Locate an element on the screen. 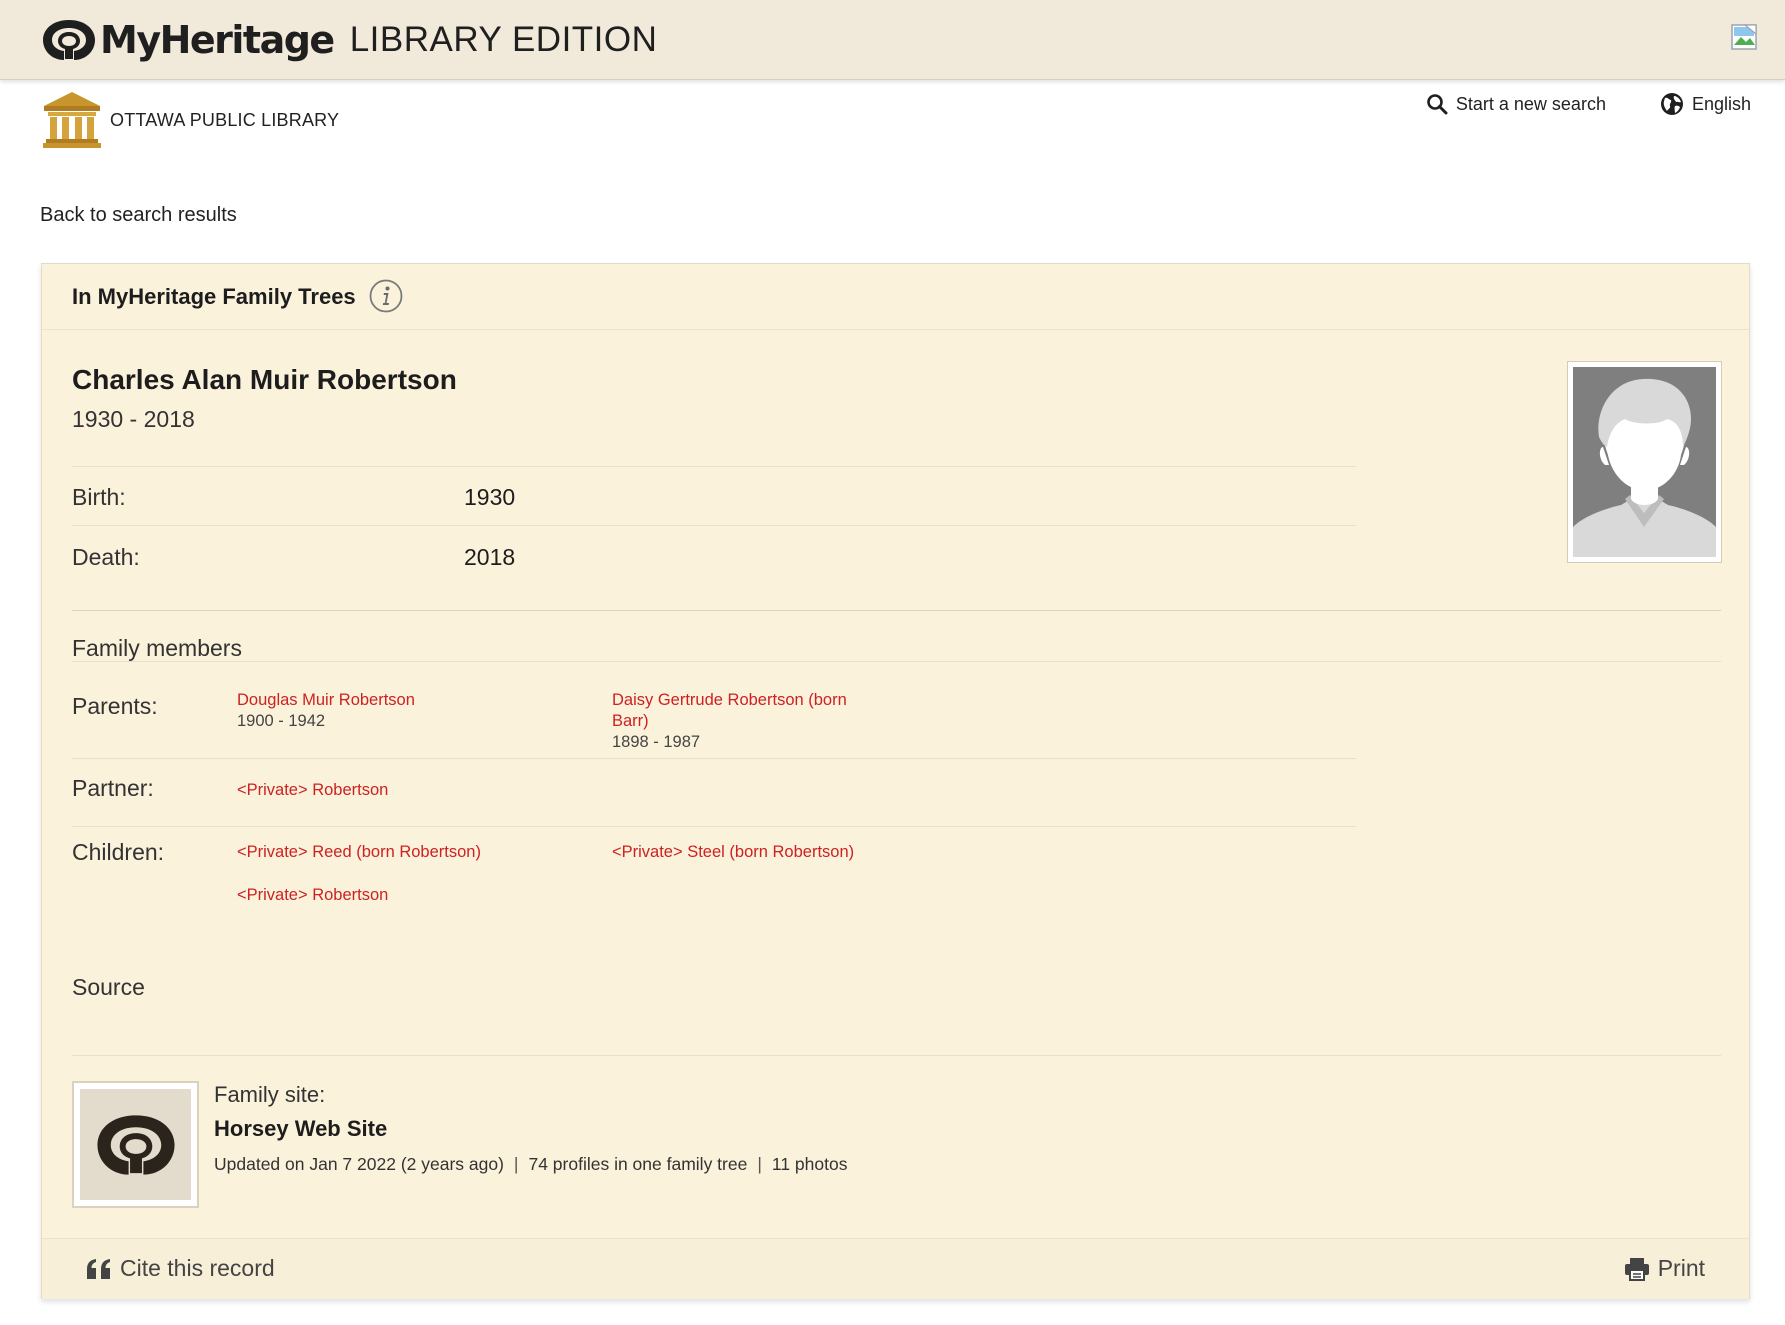  top-links: Start a new search English is located at coordinates (1588, 104).